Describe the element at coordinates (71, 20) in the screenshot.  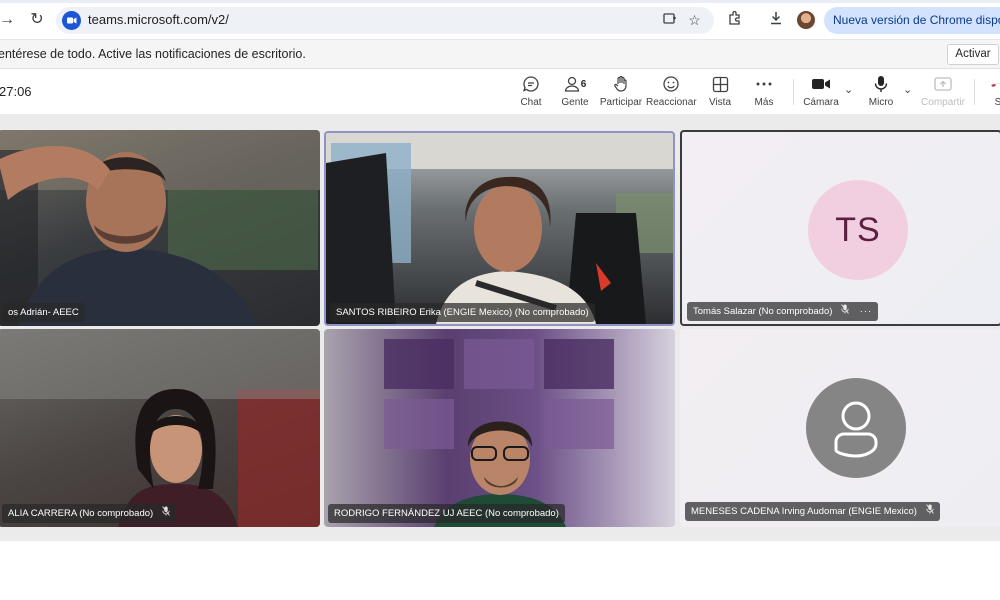
I see `teams-favicon-icon` at that location.